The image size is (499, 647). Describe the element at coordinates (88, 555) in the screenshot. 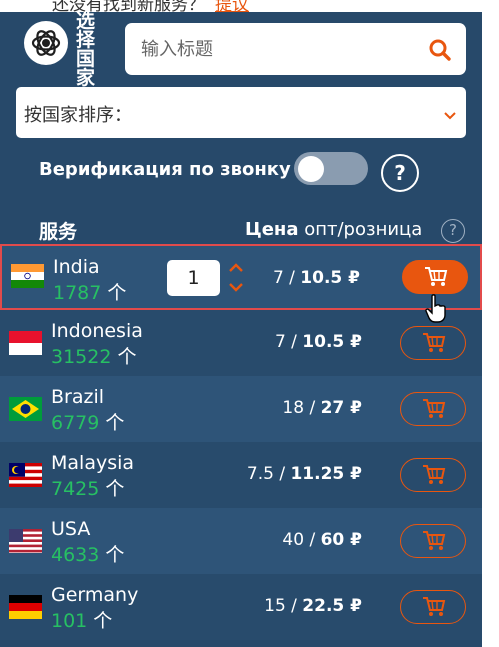

I see `number-count: 4633 个` at that location.